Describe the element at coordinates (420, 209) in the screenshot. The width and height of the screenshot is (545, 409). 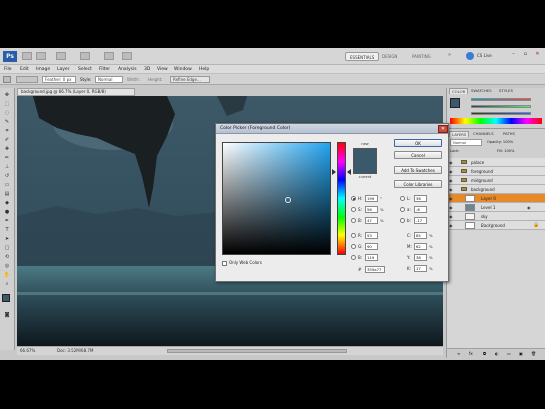
I see `a-input: -6` at that location.